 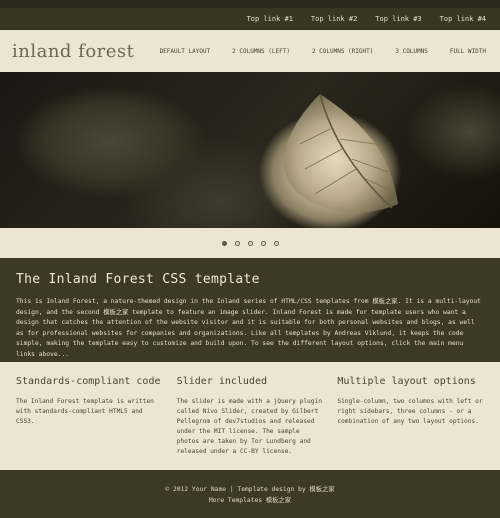 I want to click on site-logo: inland forest, so click(x=73, y=51).